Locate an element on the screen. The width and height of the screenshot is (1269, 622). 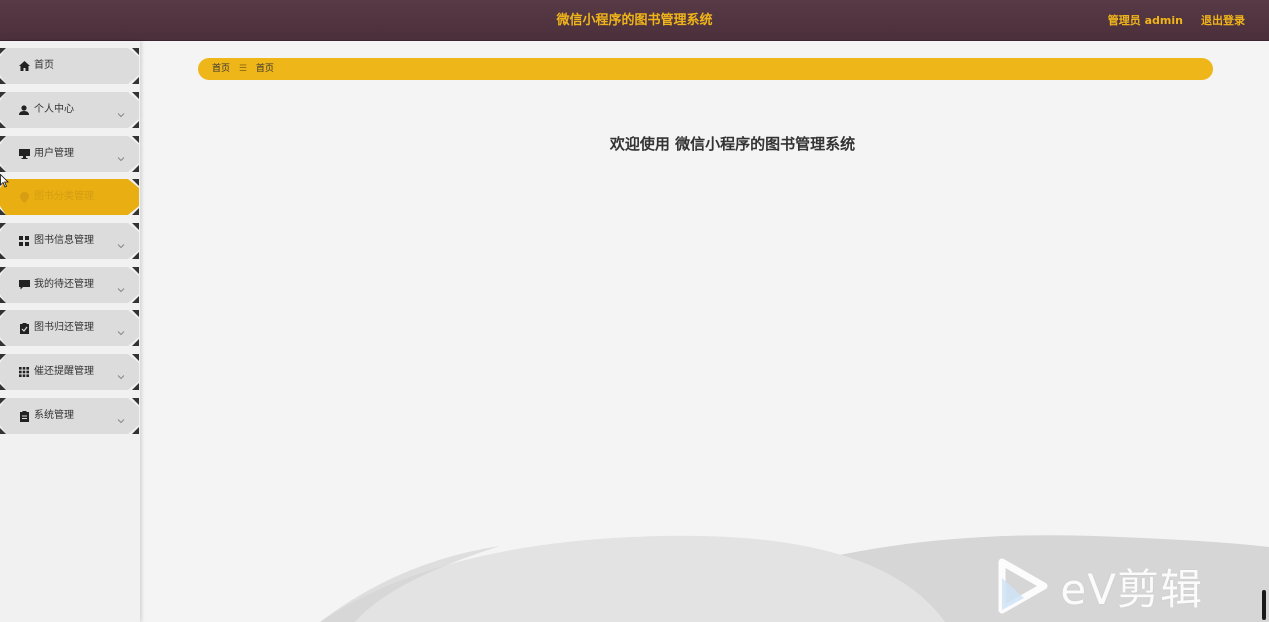
apps-icon is located at coordinates (24, 372).